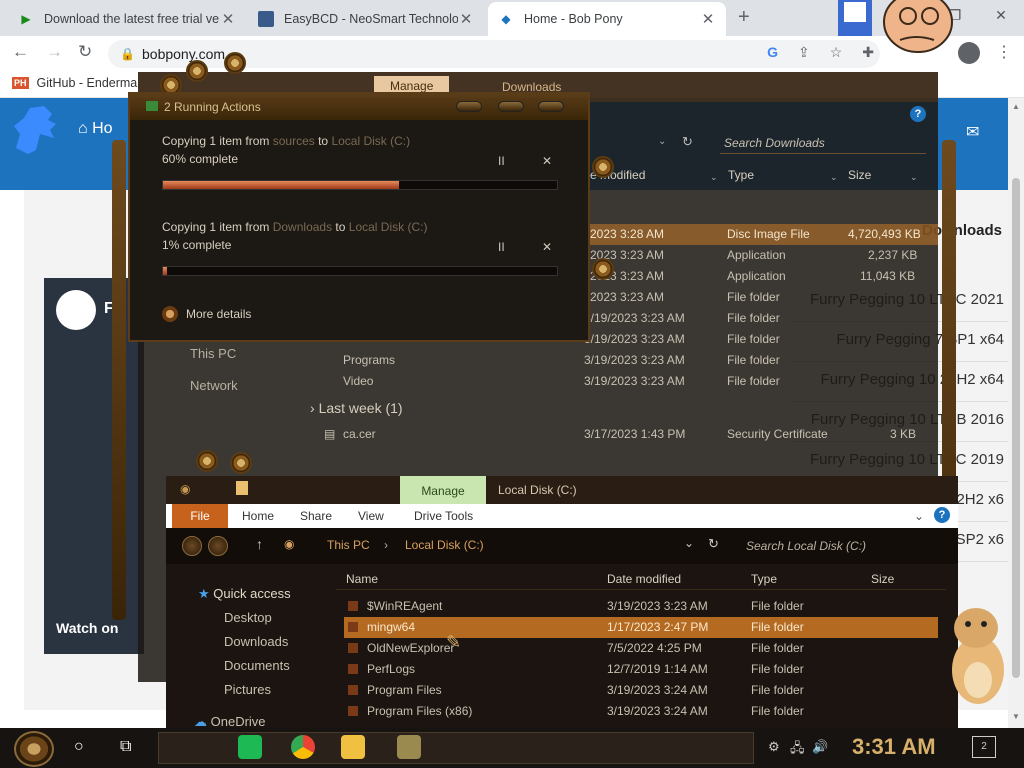  Describe the element at coordinates (125, 747) in the screenshot. I see `task-view-icon: ⧉` at that location.